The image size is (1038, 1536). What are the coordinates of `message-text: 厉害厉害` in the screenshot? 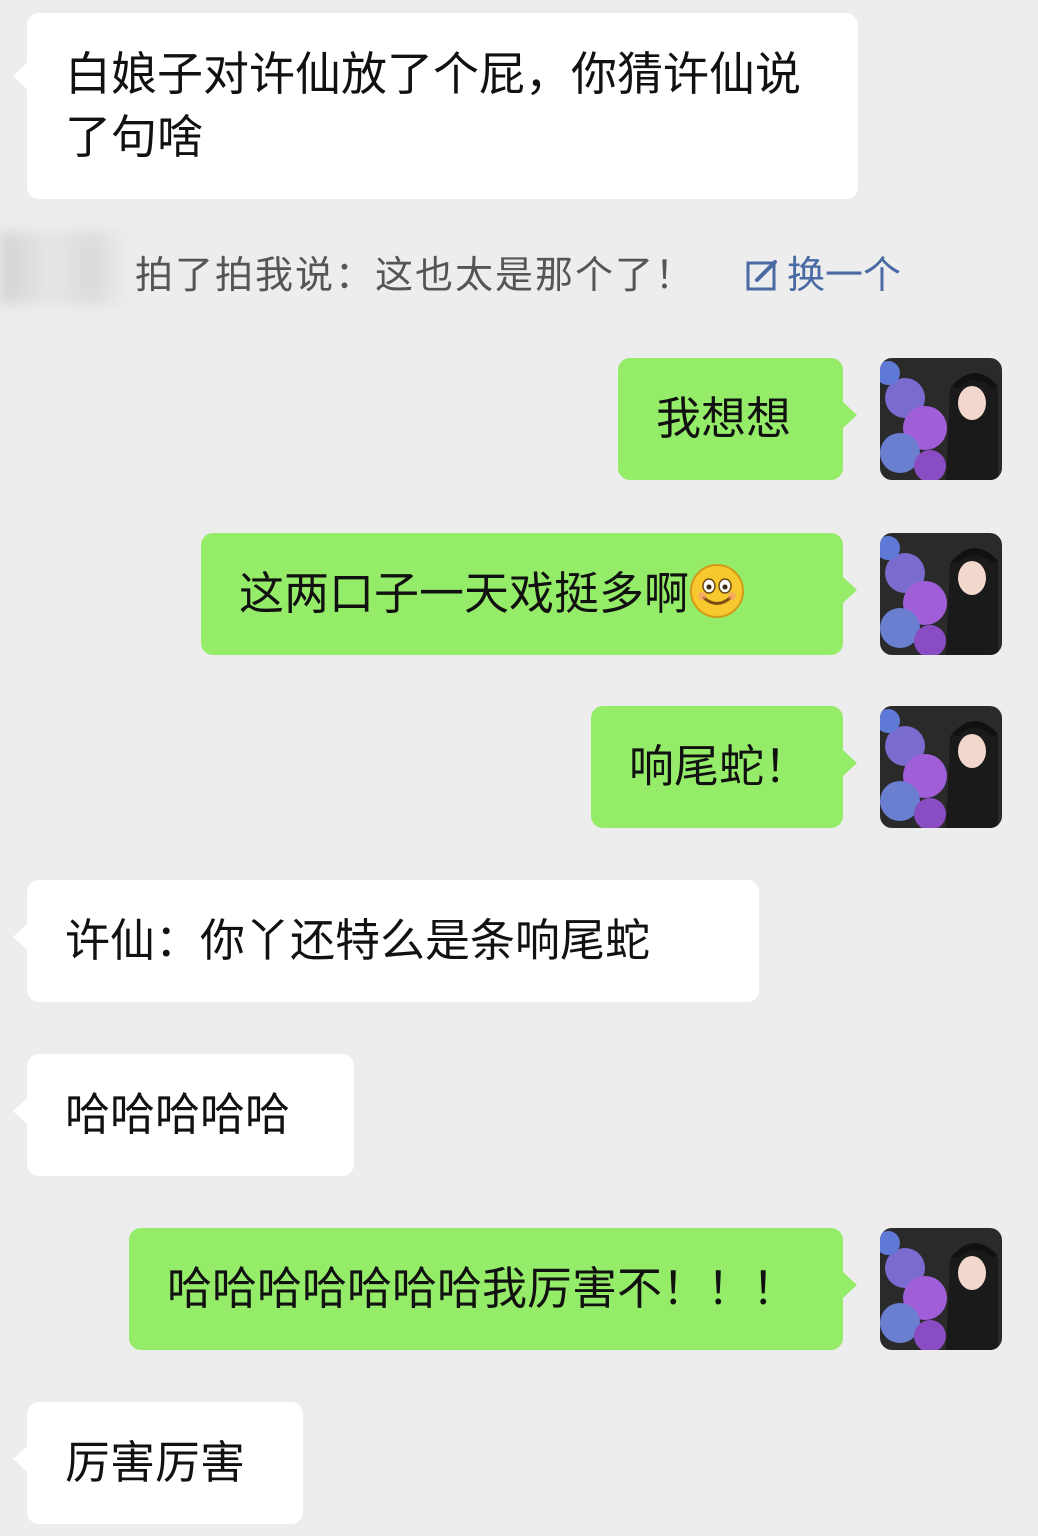 It's located at (155, 1462).